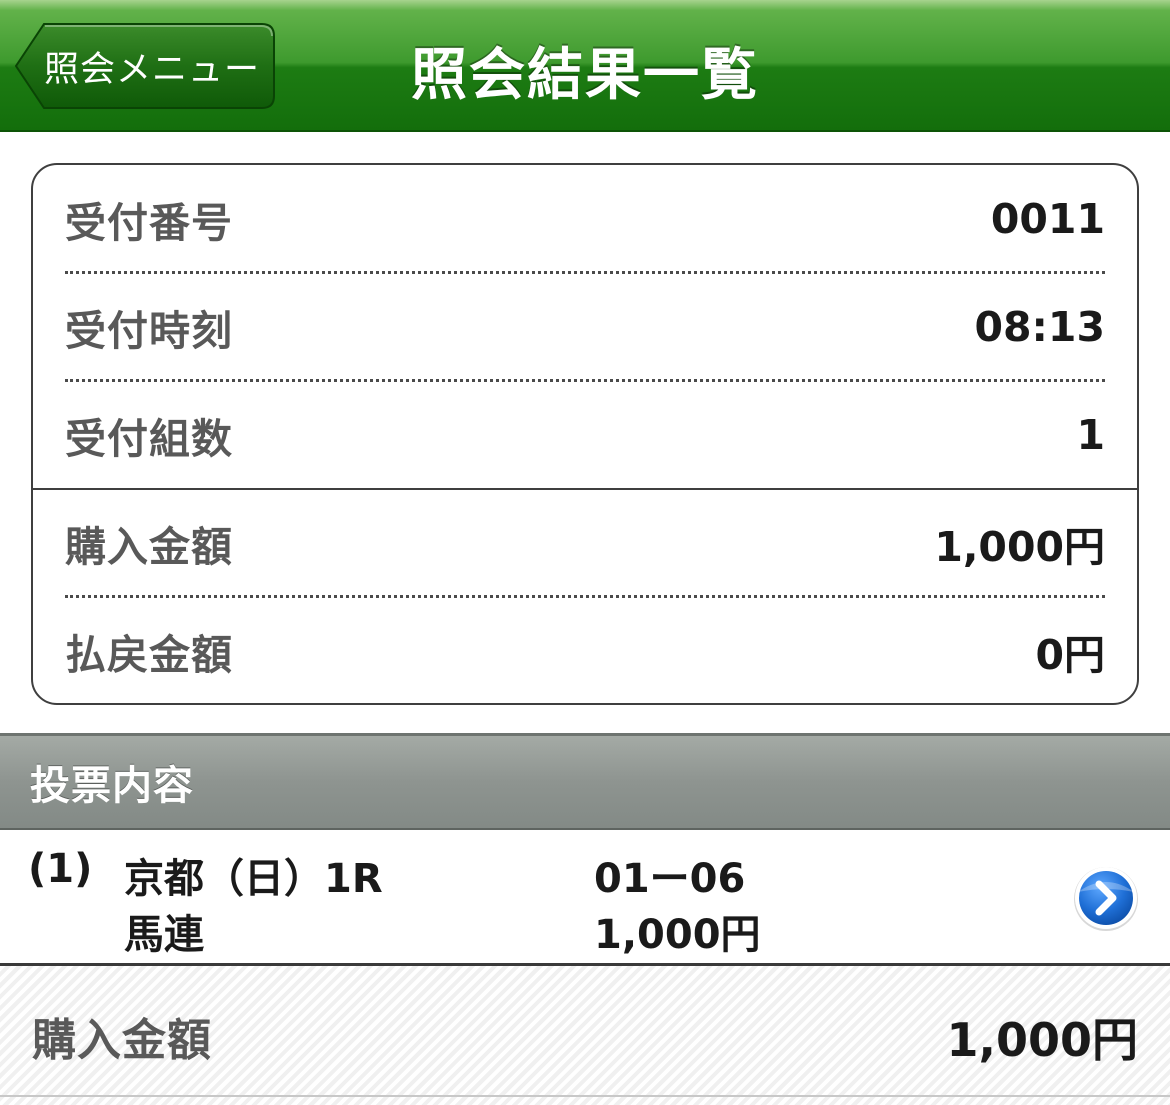 The width and height of the screenshot is (1170, 1105). I want to click on row-label: 購入金額, so click(149, 547).